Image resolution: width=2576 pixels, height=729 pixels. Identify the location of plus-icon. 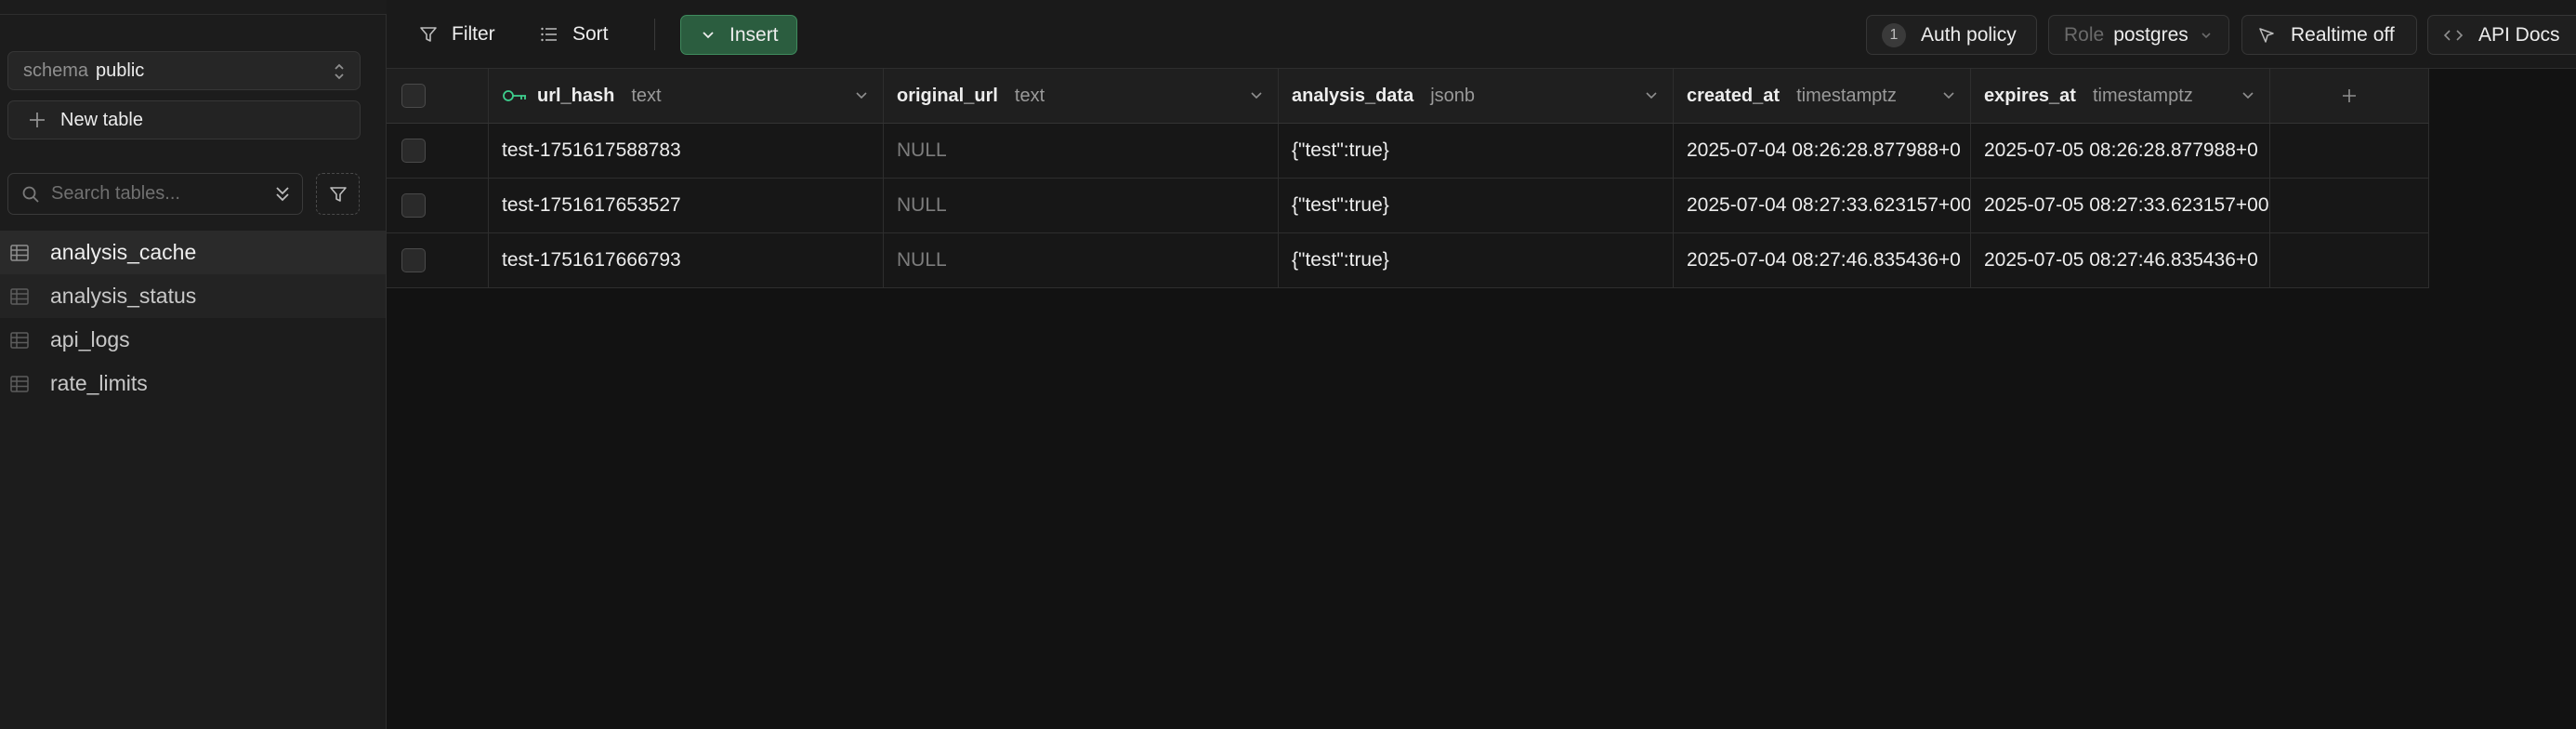
(37, 120).